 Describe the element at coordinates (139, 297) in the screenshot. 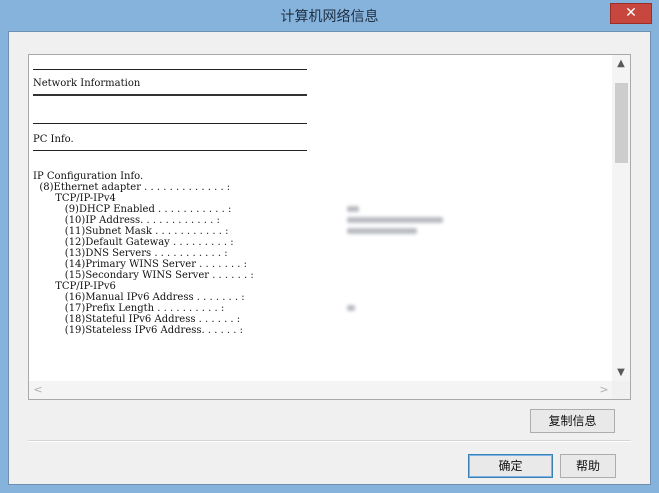

I see `manual-ipv6-line: (16)Manual IPv6 Address . . . . . . . :` at that location.